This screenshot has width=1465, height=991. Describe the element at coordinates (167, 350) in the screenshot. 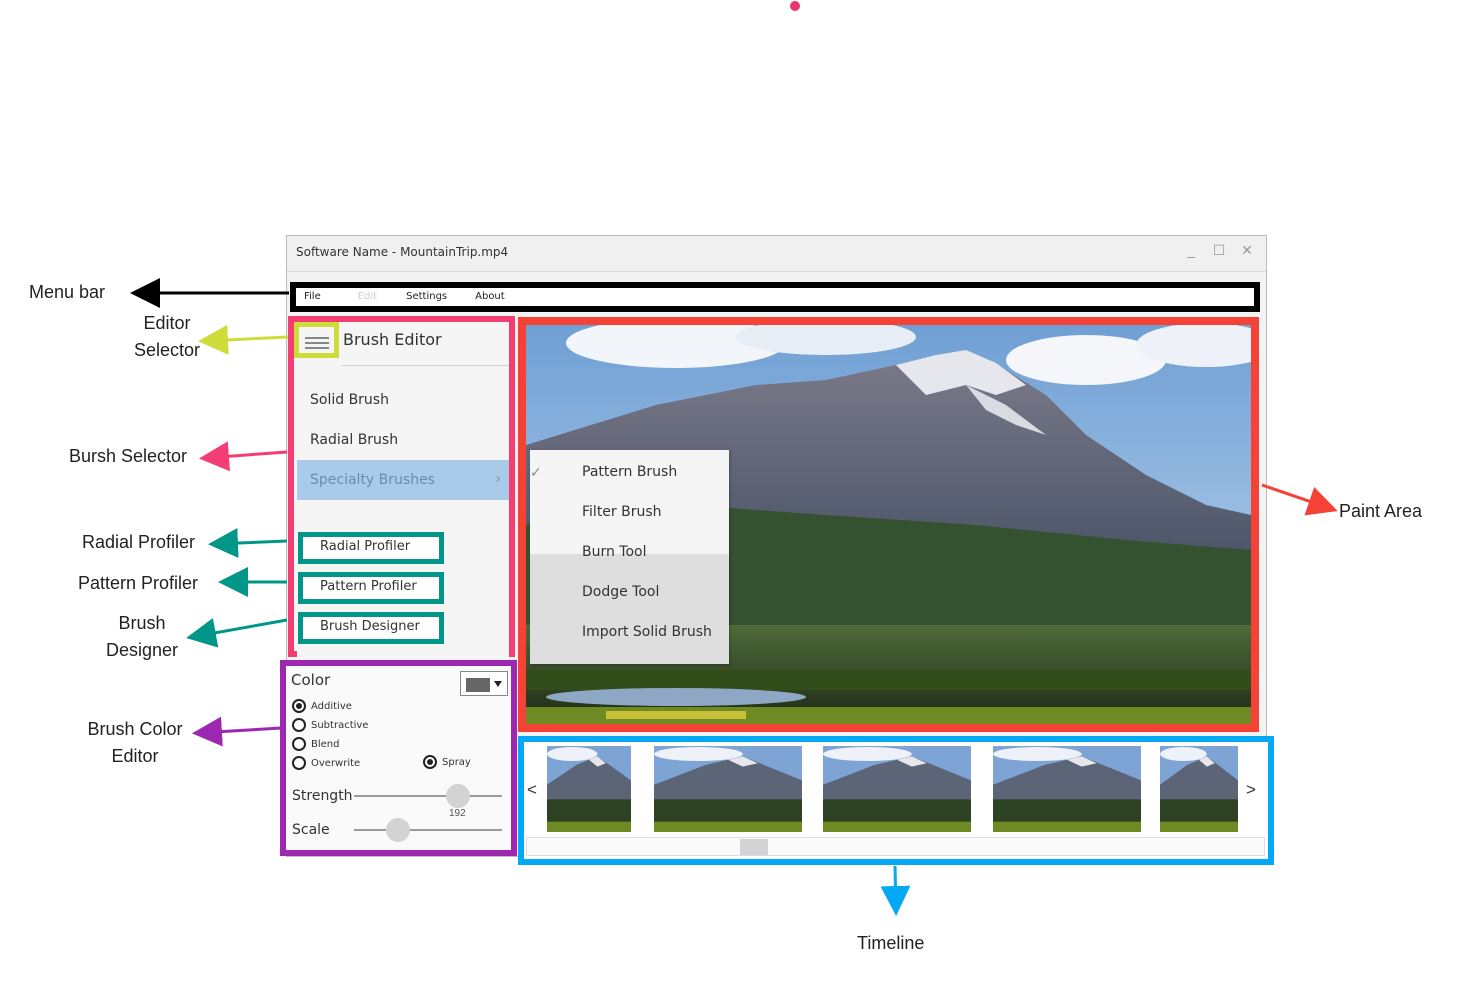

I see `annotation-line: Selector` at that location.